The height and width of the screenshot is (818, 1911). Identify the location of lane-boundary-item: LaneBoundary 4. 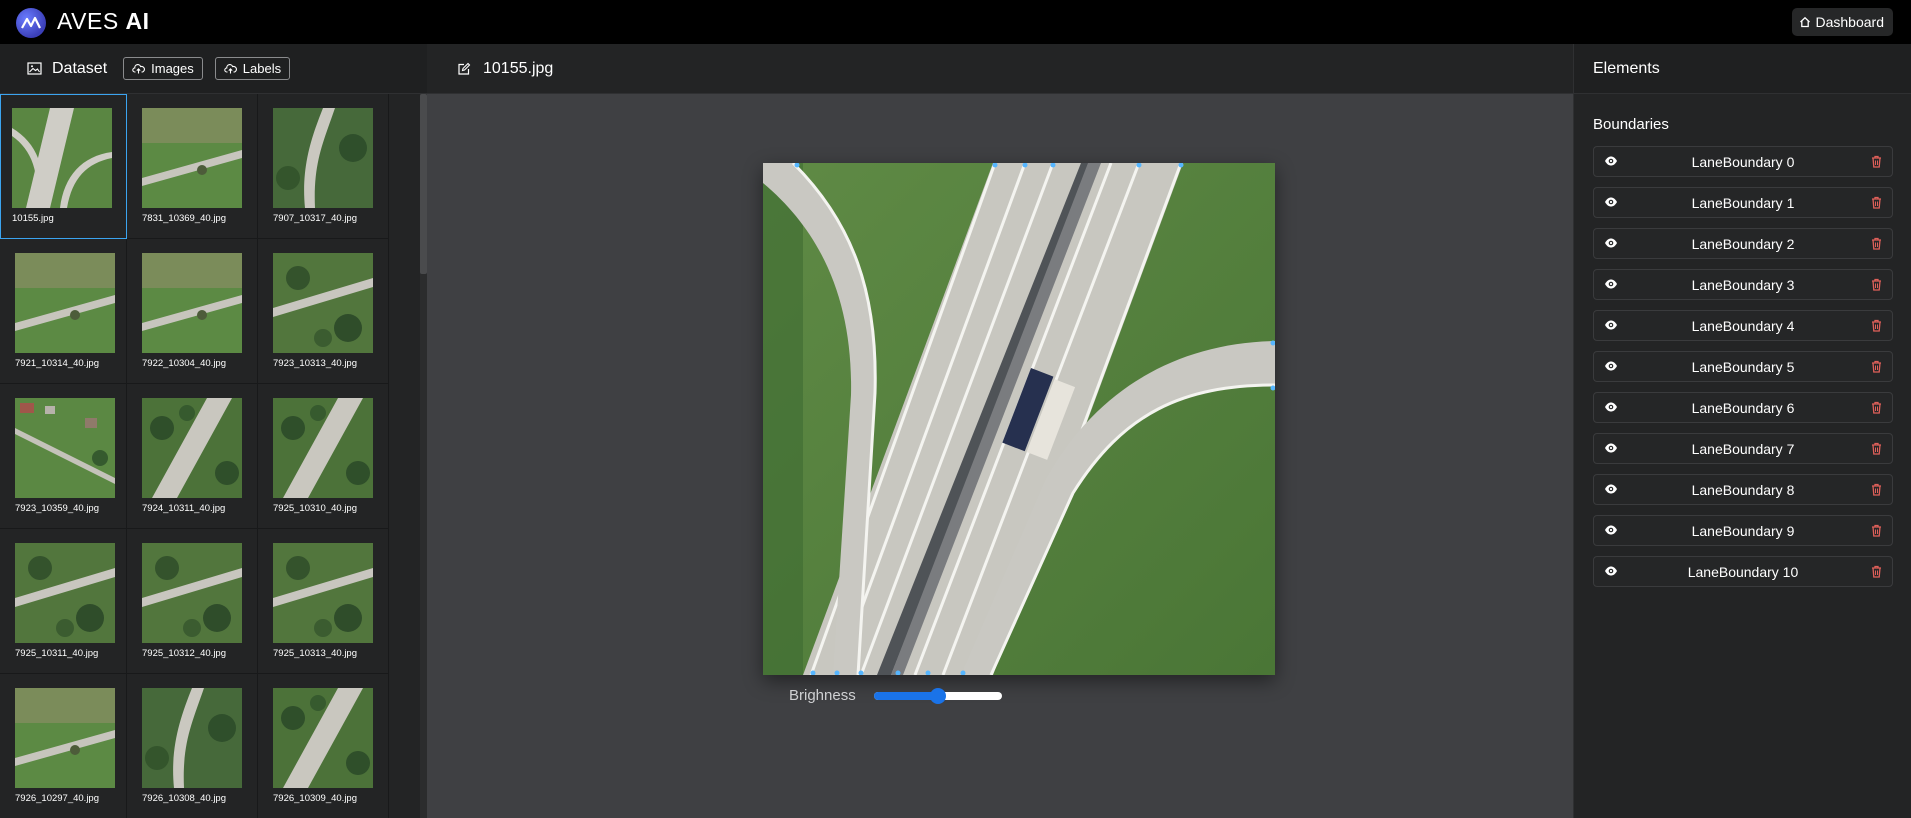
(1743, 325).